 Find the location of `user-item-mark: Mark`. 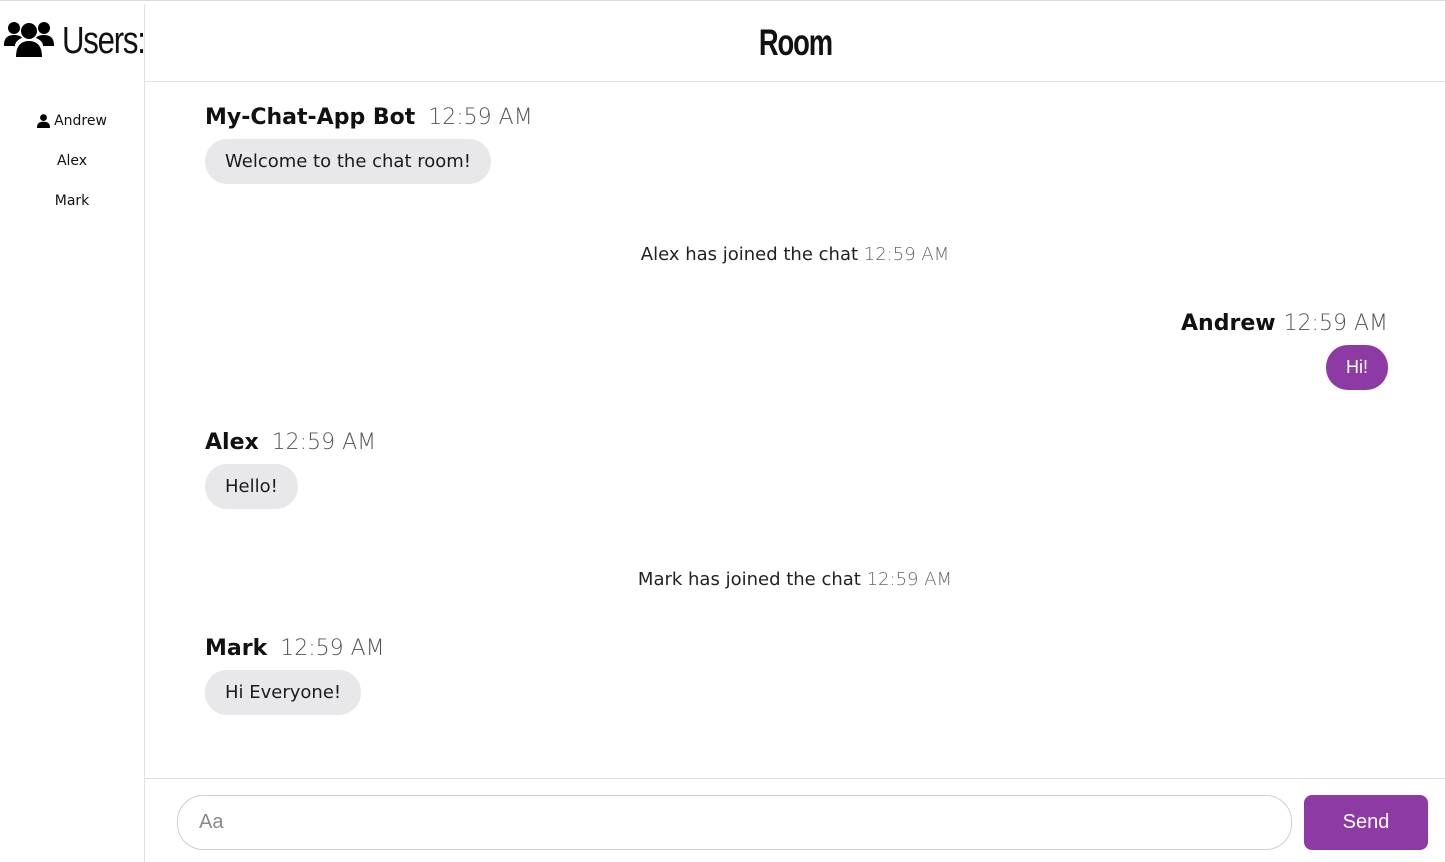

user-item-mark: Mark is located at coordinates (72, 201).